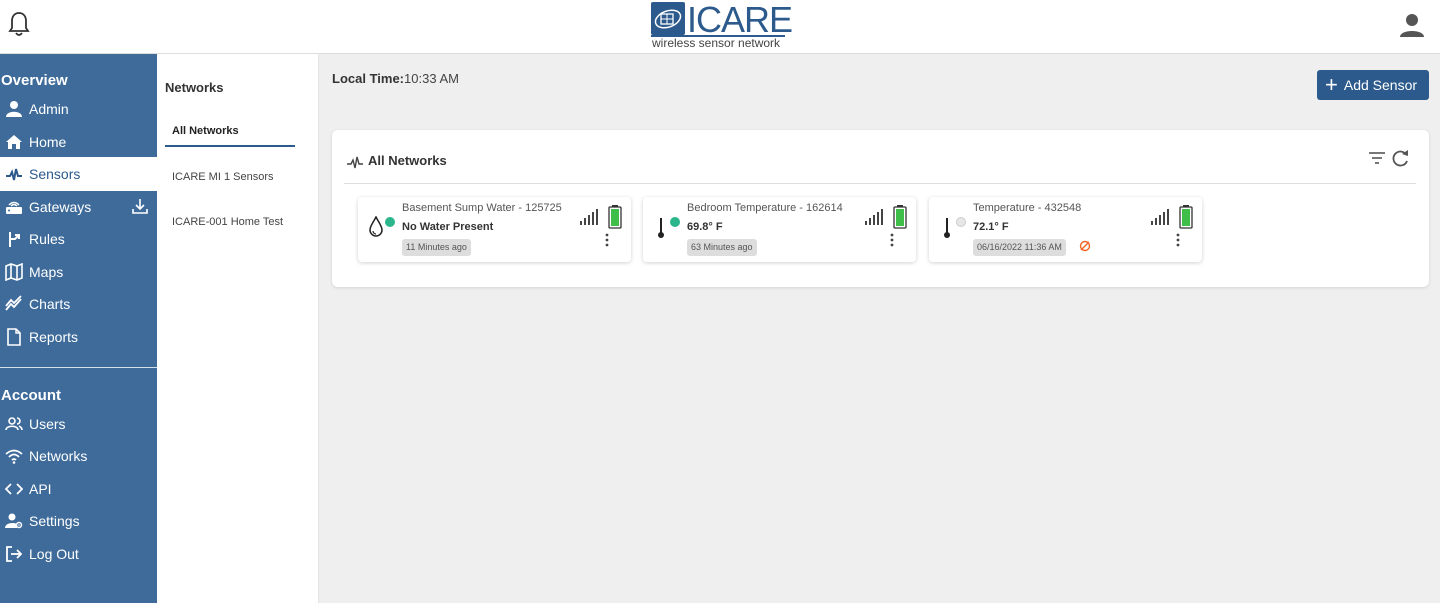 The image size is (1440, 603). I want to click on sensor-value: 72.1° F, so click(991, 227).